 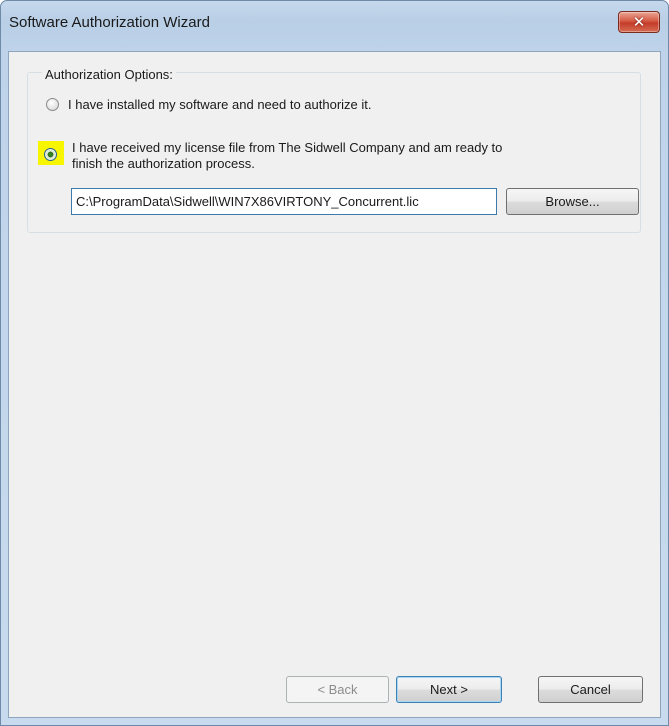 I want to click on group-label: Authorization Options:, so click(x=109, y=74).